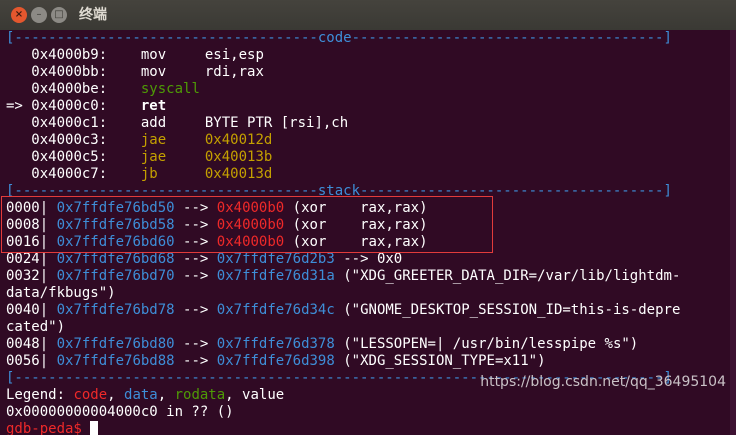 Image resolution: width=736 pixels, height=435 pixels. What do you see at coordinates (69, 140) in the screenshot?
I see `code-address: 0x4000c3:` at bounding box center [69, 140].